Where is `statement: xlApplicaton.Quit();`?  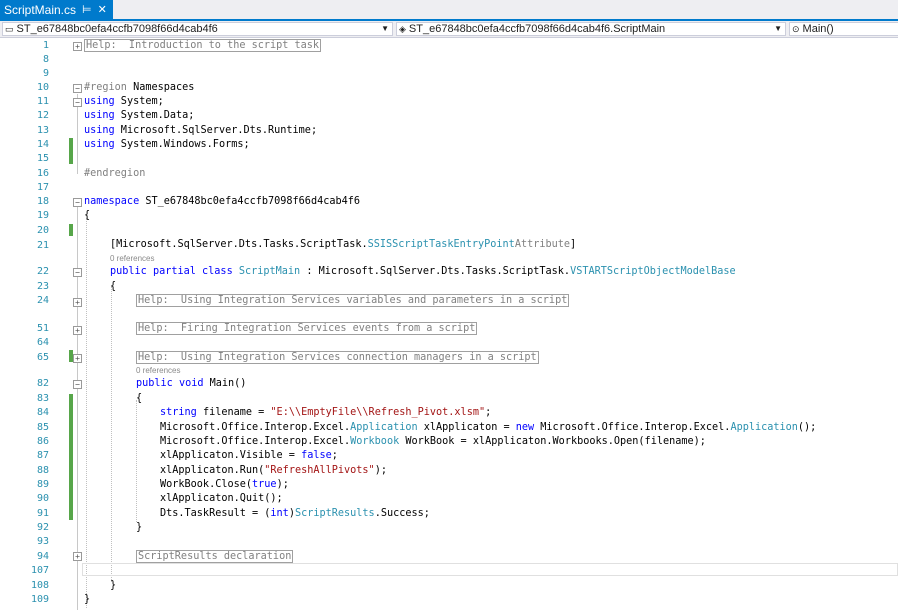
statement: xlApplicaton.Quit(); is located at coordinates (221, 498).